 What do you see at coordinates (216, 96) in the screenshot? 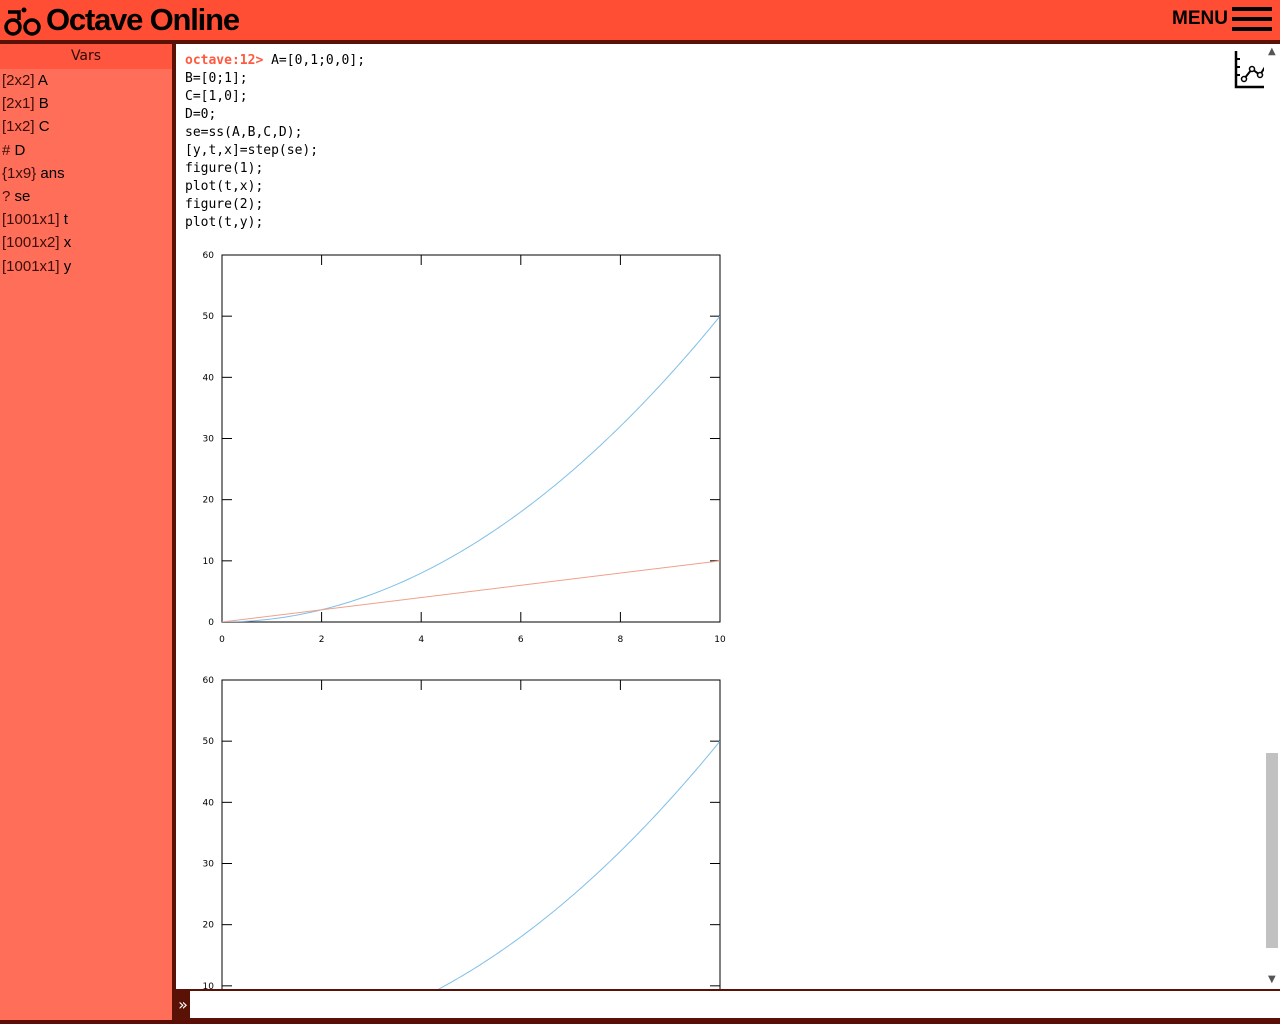
I see `console-line: C=[1,0];` at bounding box center [216, 96].